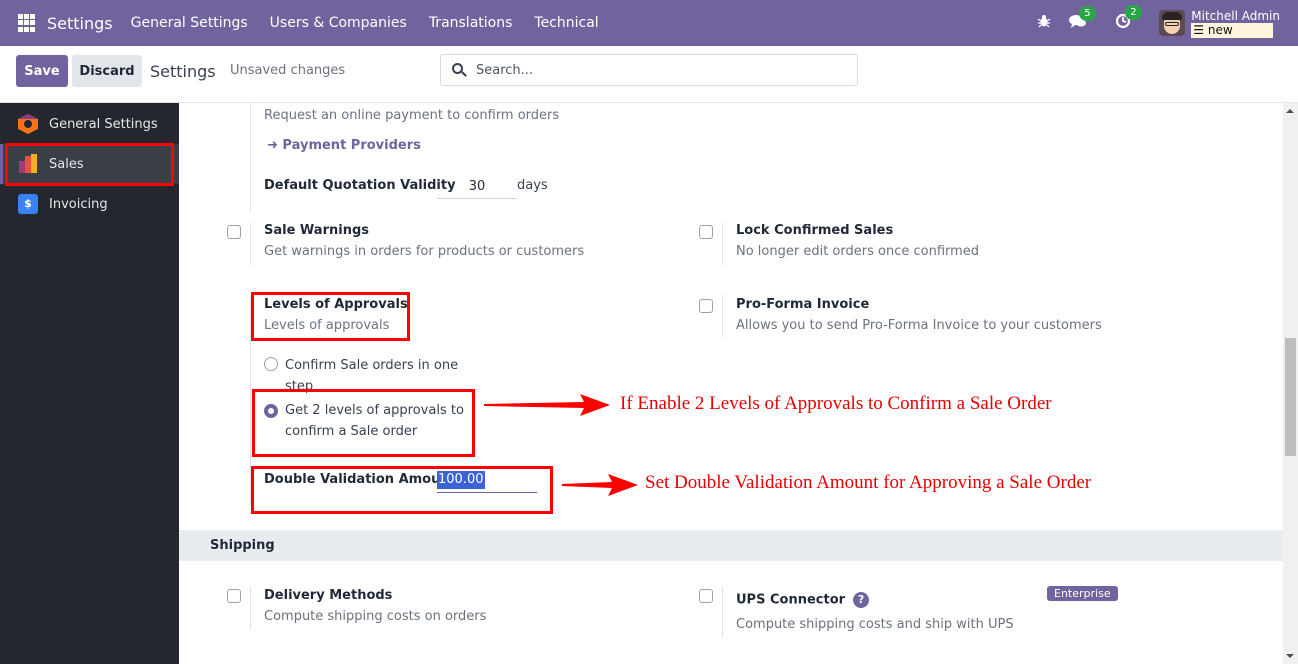 The width and height of the screenshot is (1298, 664). What do you see at coordinates (28, 204) in the screenshot?
I see `invoicing-icon: $` at bounding box center [28, 204].